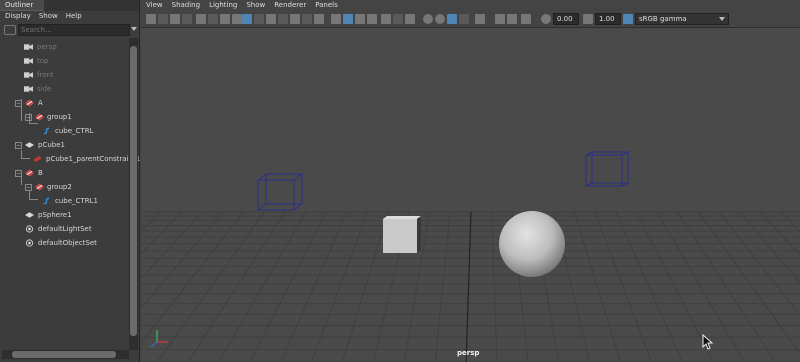  Describe the element at coordinates (386, 19) in the screenshot. I see `use-lights-icon` at that location.